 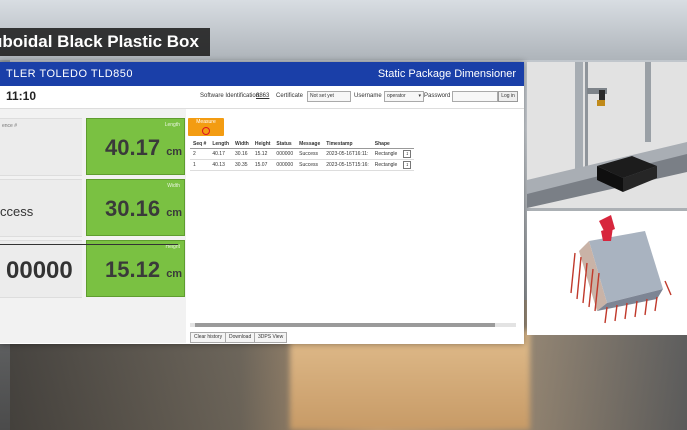 I want to click on table-cell: 30.16, so click(x=242, y=154).